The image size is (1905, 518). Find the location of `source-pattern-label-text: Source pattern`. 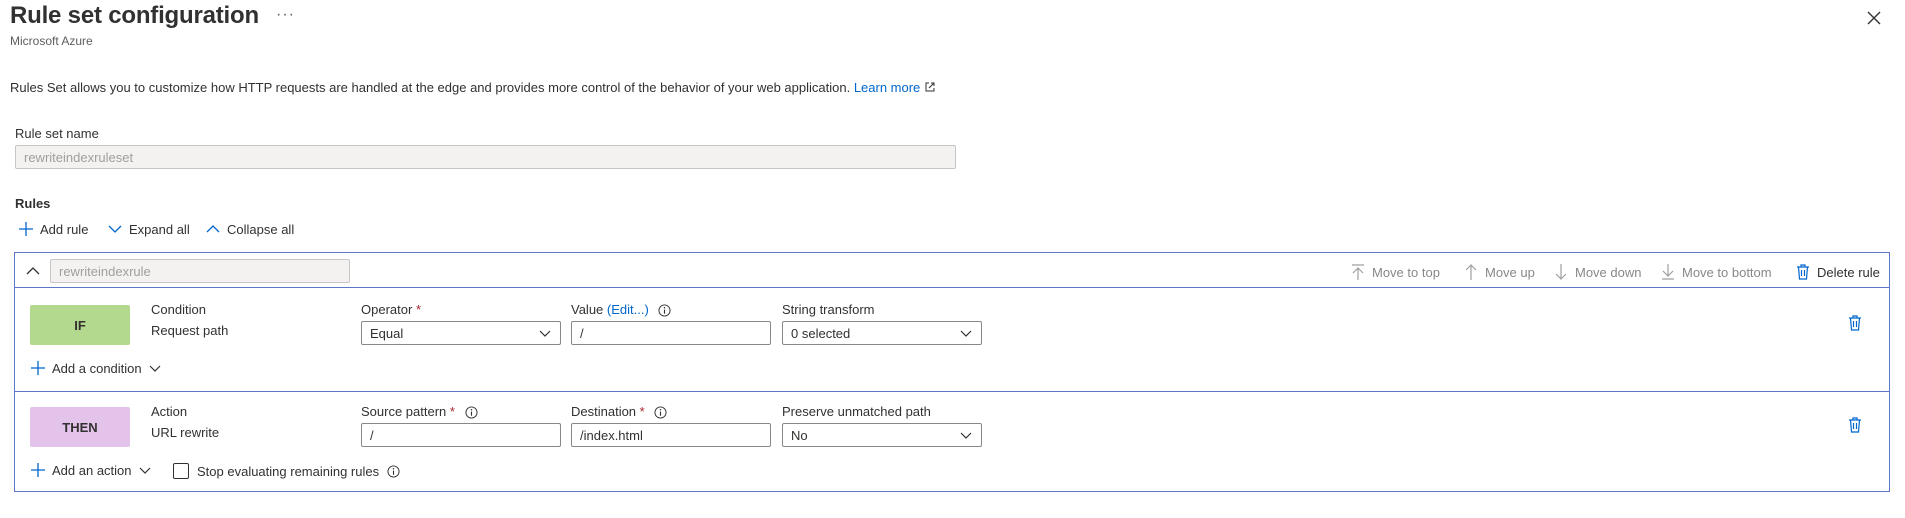

source-pattern-label-text: Source pattern is located at coordinates (404, 411).